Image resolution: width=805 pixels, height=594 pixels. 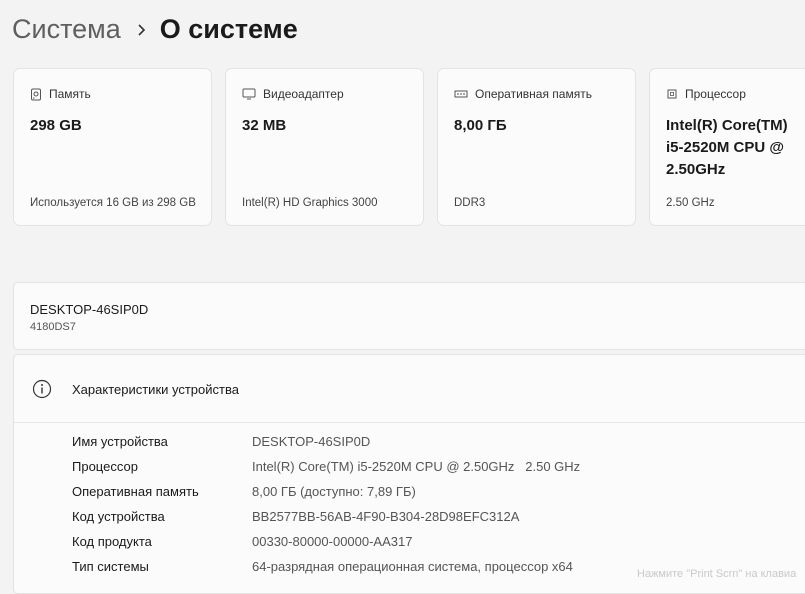 What do you see at coordinates (264, 125) in the screenshot?
I see `video-adapter-card-value: 32 MB` at bounding box center [264, 125].